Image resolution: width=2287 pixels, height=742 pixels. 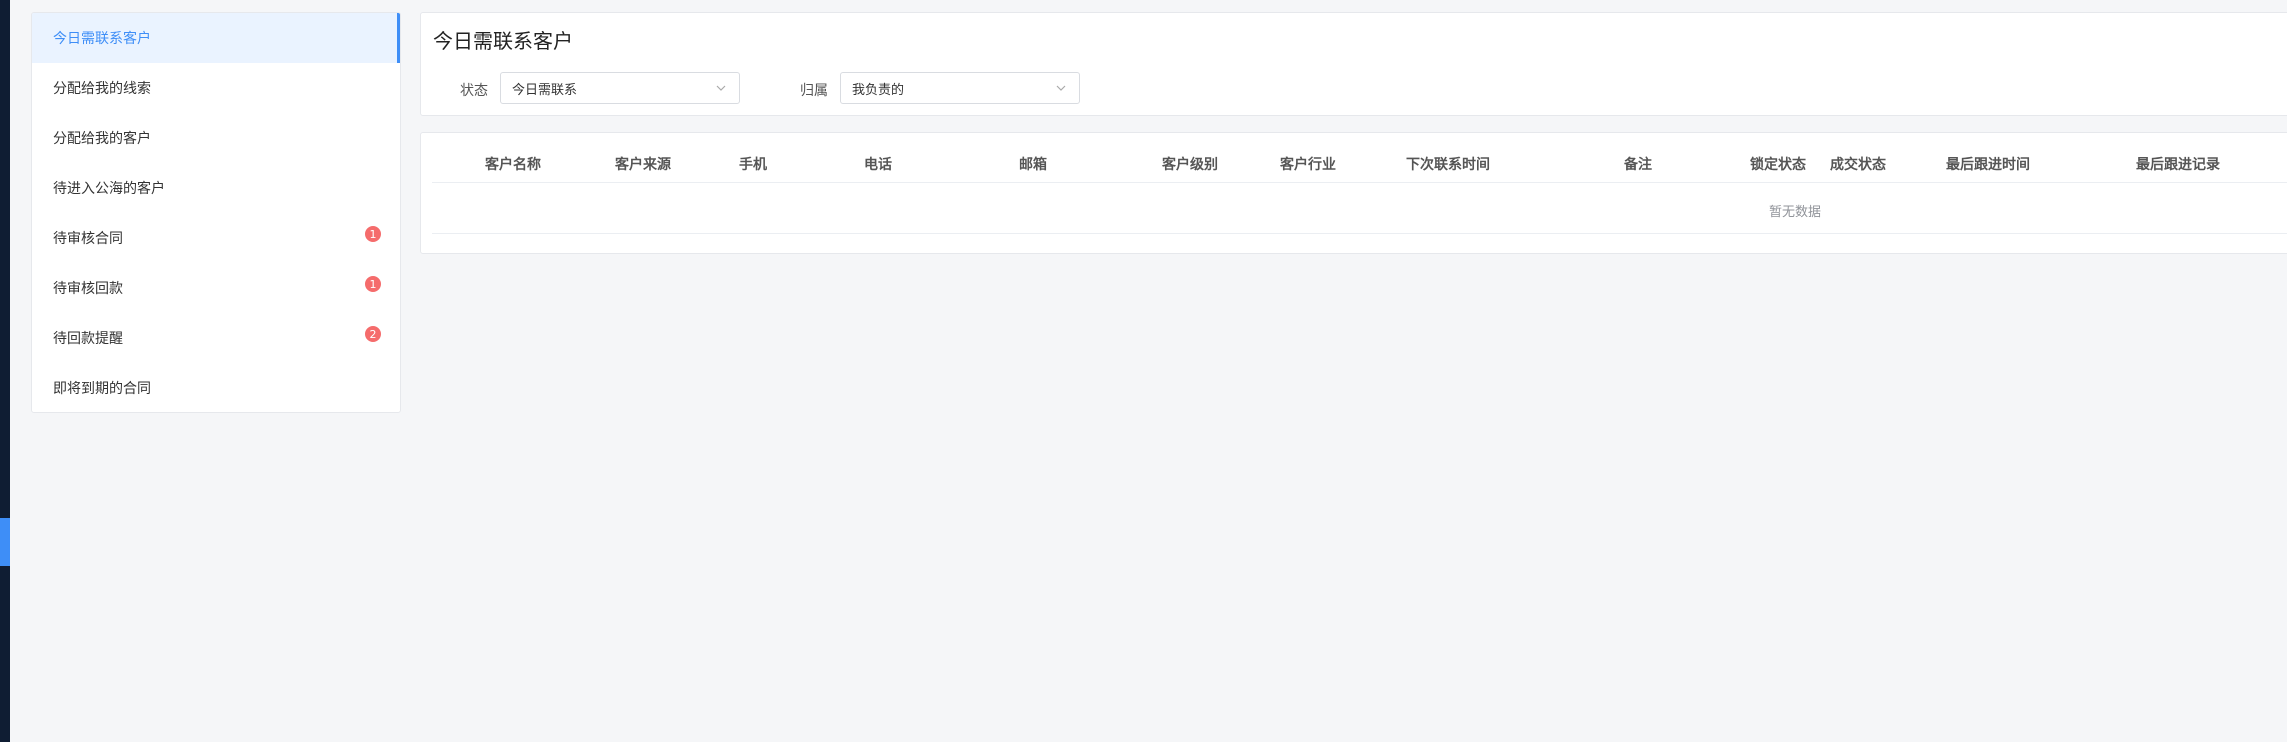 I want to click on rail-active-marker, so click(x=5, y=542).